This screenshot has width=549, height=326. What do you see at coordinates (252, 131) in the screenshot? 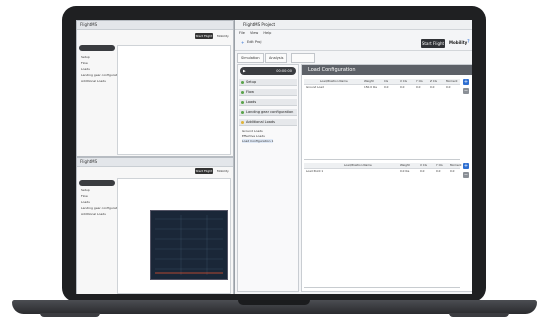
I see `sub-ground-loads: Ground Loads` at bounding box center [252, 131].